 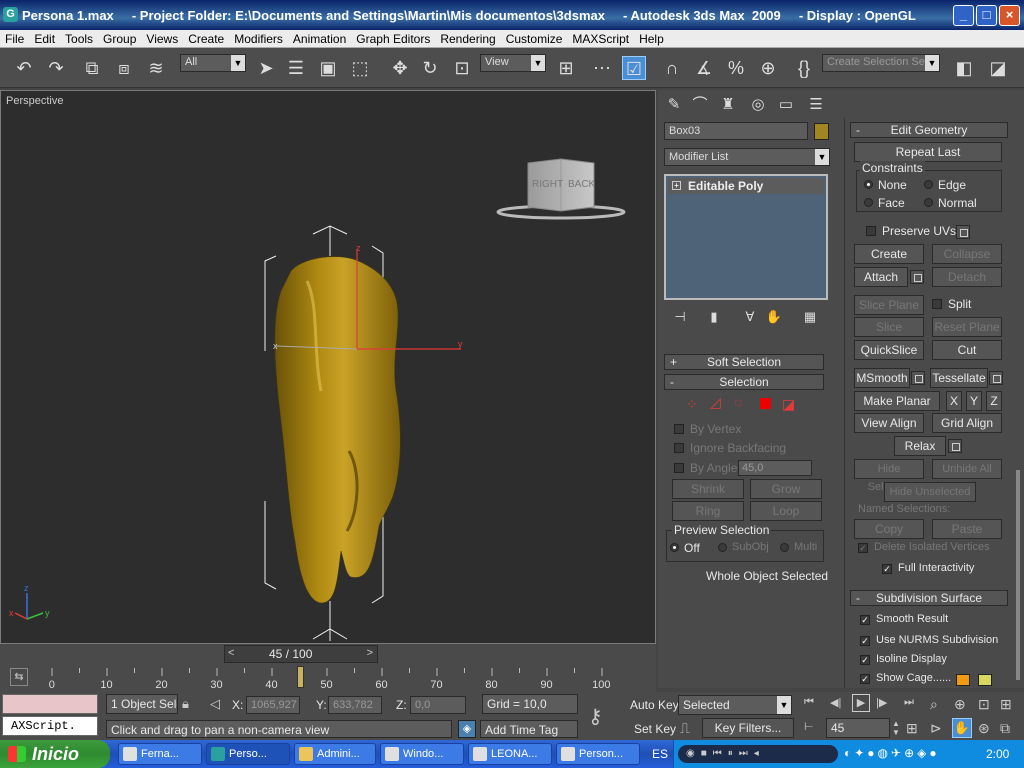 I want to click on keyboard-shortcut-override-icon: ☑, so click(x=634, y=68).